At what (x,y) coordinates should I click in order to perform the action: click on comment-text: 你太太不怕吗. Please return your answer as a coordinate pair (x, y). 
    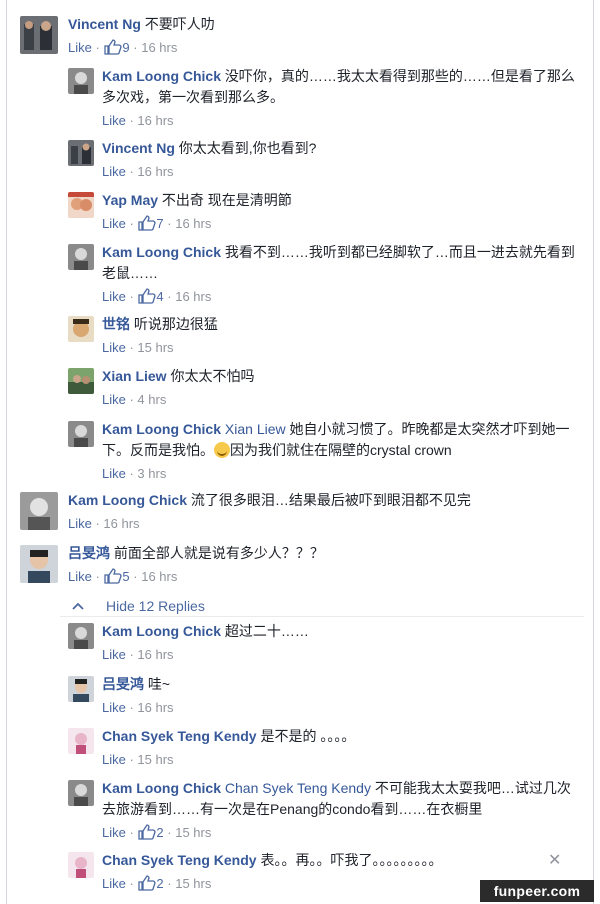
    Looking at the image, I should click on (212, 376).